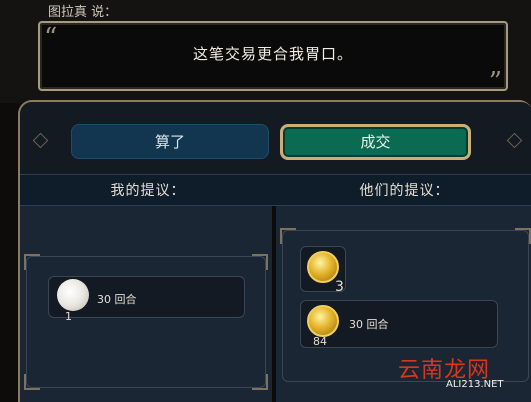 This screenshot has width=531, height=402. I want to click on their-offer-item-gold-per-turn: 84 30 回合, so click(399, 324).